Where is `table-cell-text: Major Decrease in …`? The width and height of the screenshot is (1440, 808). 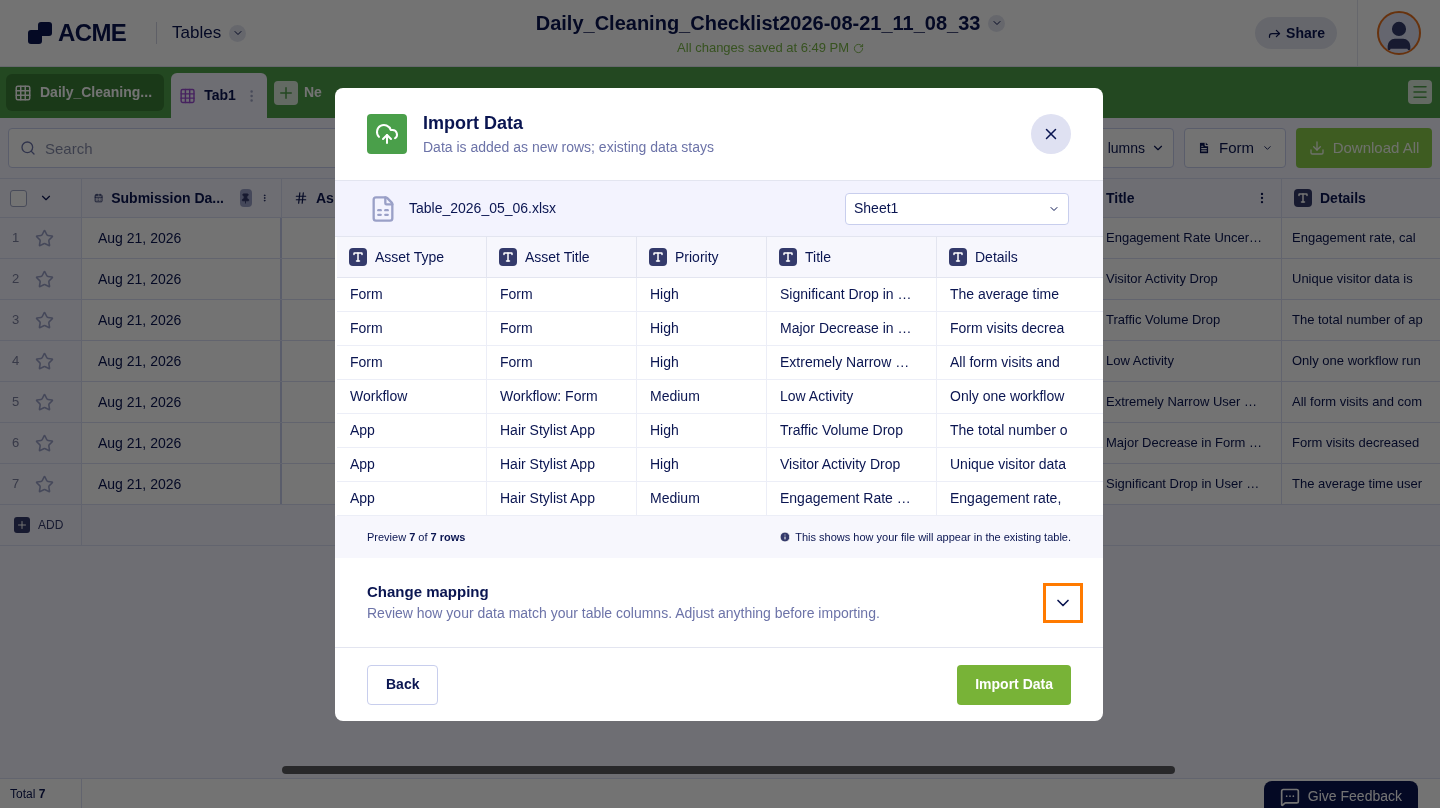
table-cell-text: Major Decrease in … is located at coordinates (846, 328).